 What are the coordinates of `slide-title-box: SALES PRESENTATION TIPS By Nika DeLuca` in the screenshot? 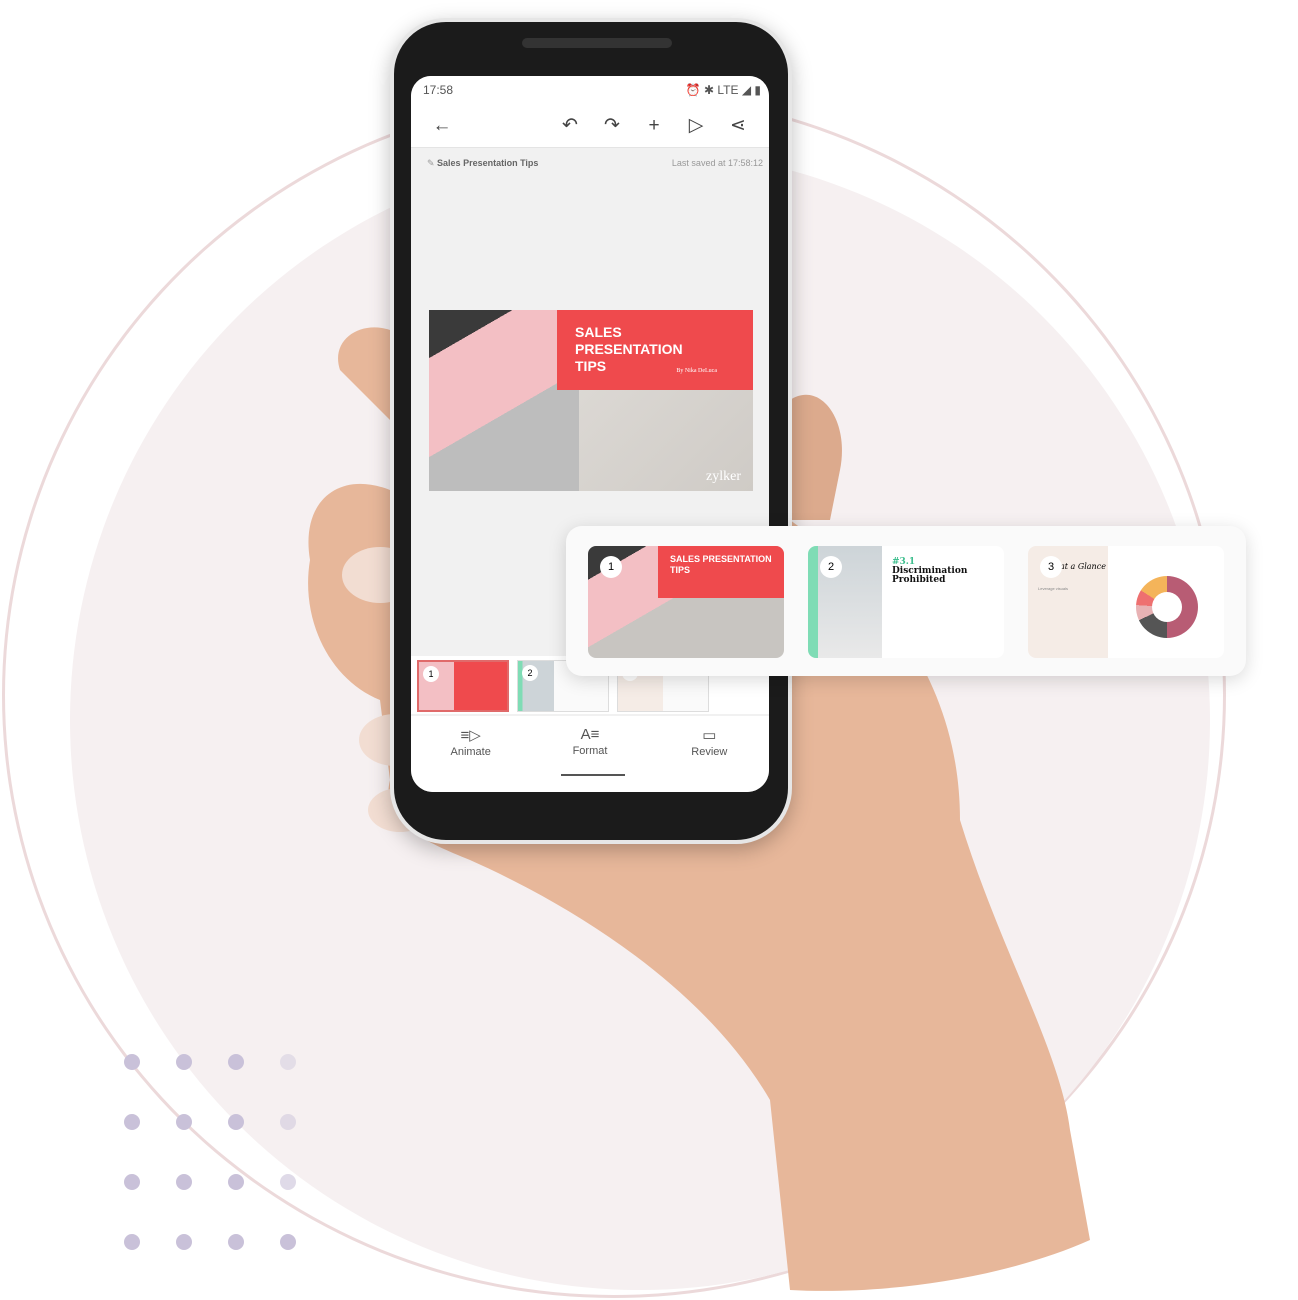 It's located at (655, 350).